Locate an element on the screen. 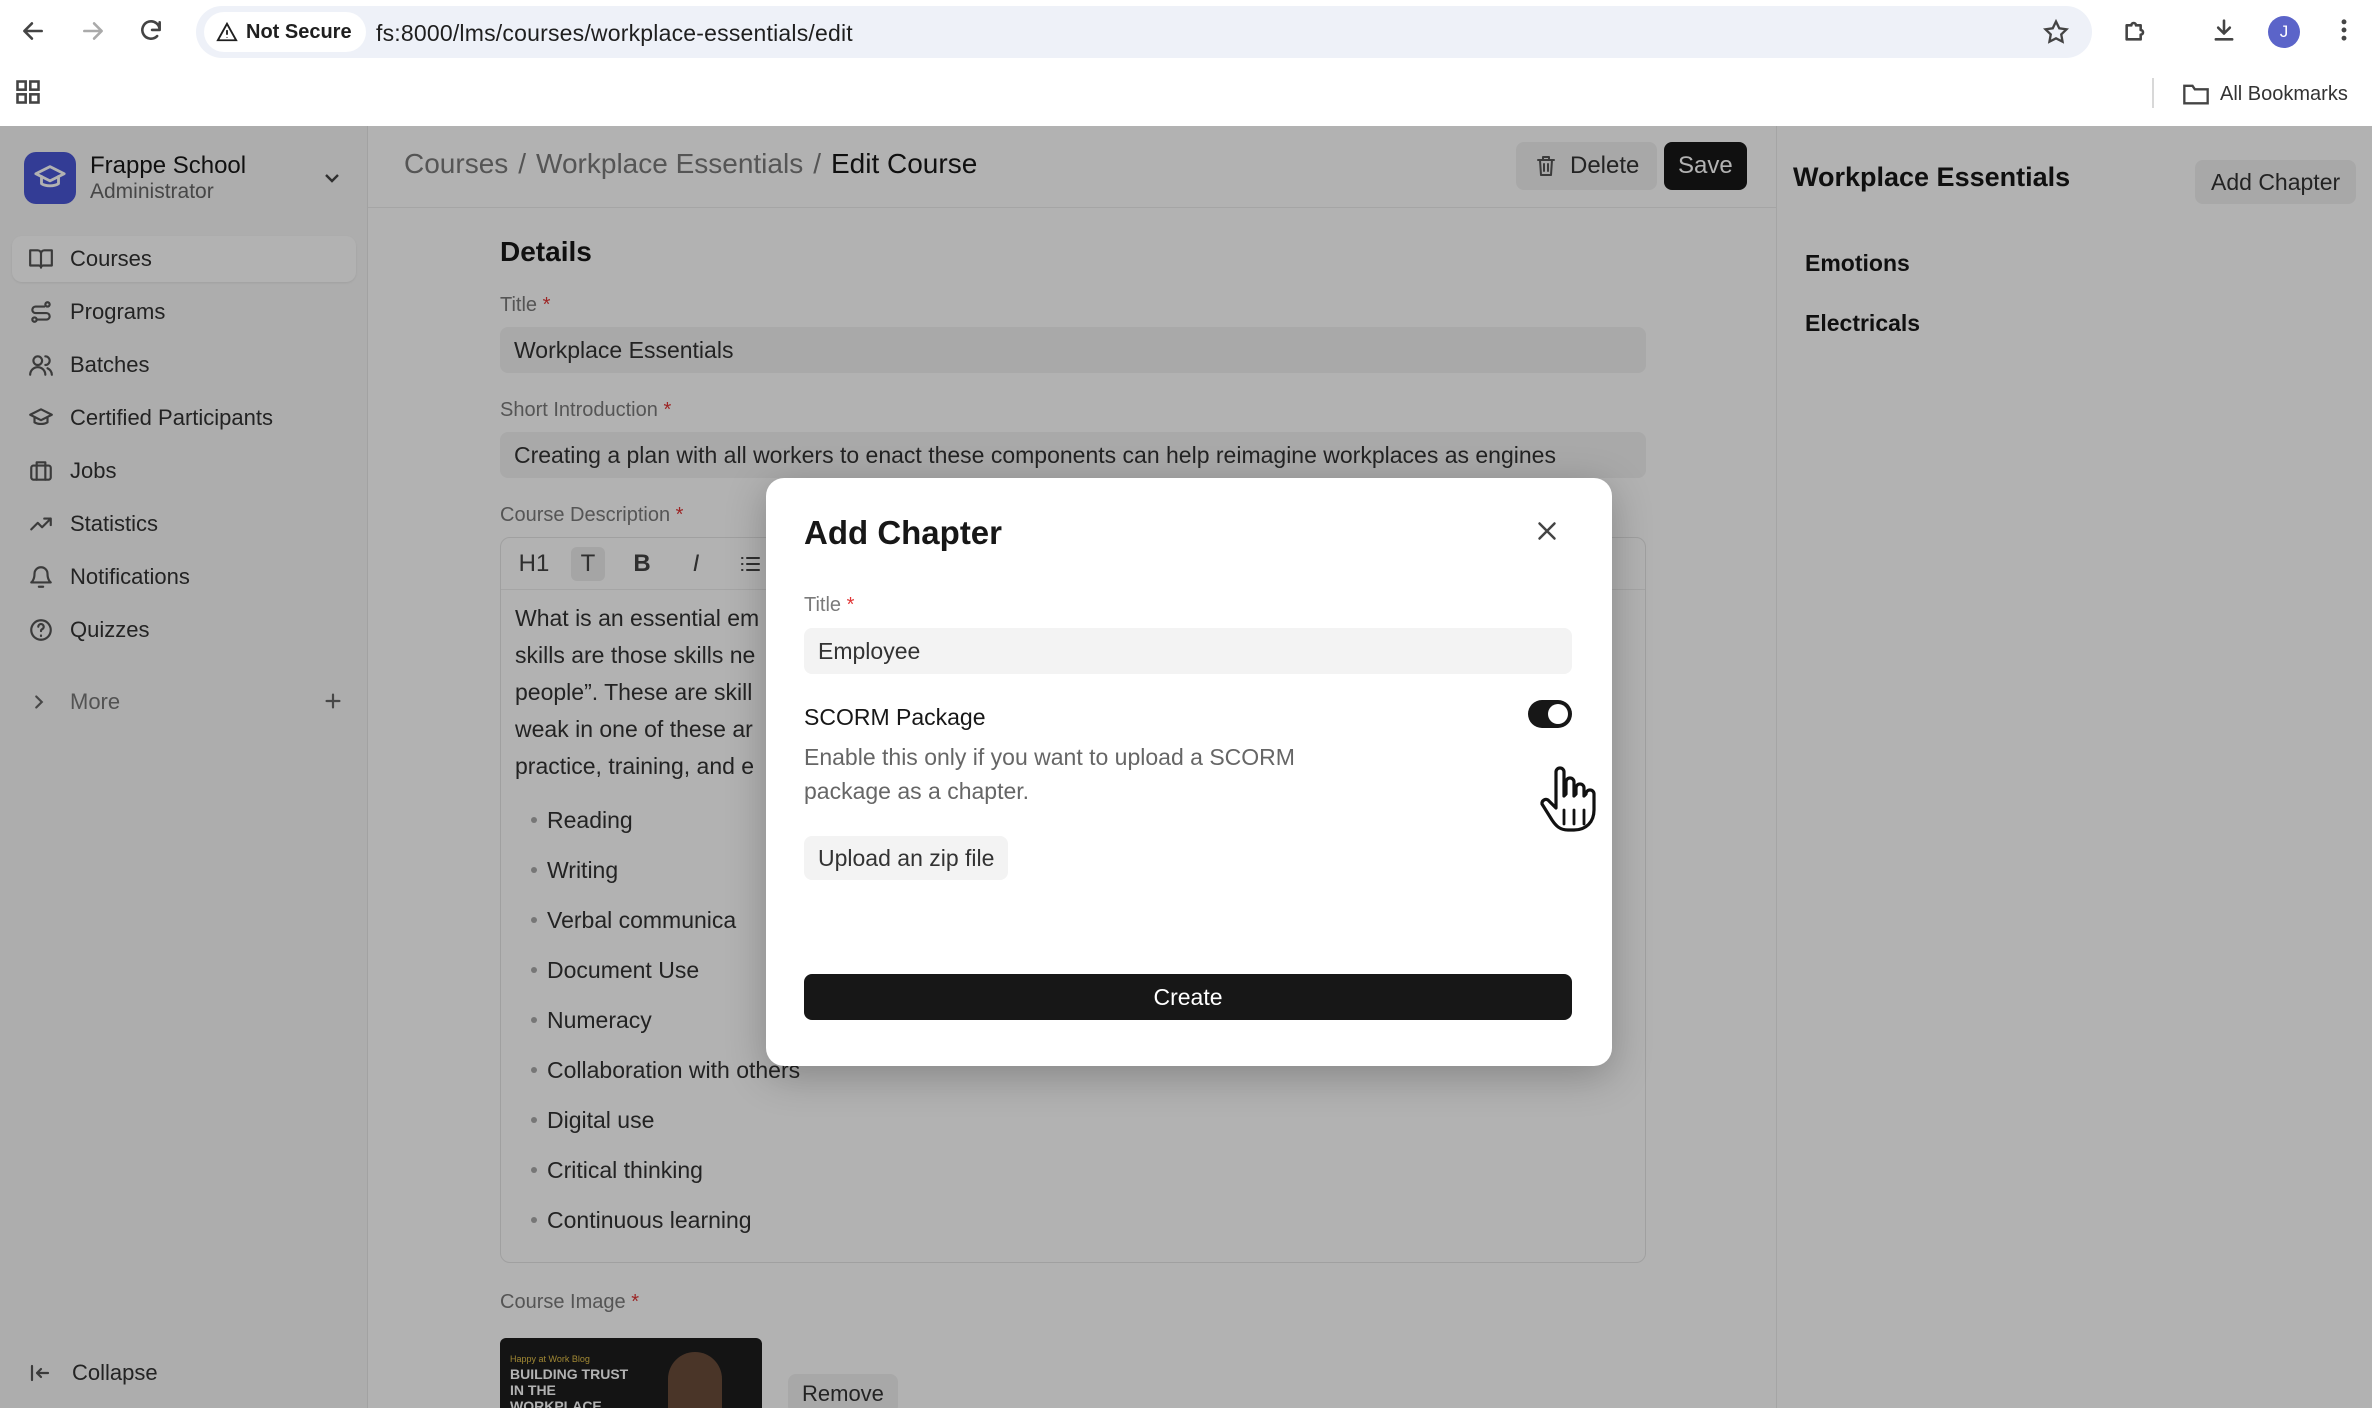 The height and width of the screenshot is (1408, 2372). warning-icon is located at coordinates (227, 31).